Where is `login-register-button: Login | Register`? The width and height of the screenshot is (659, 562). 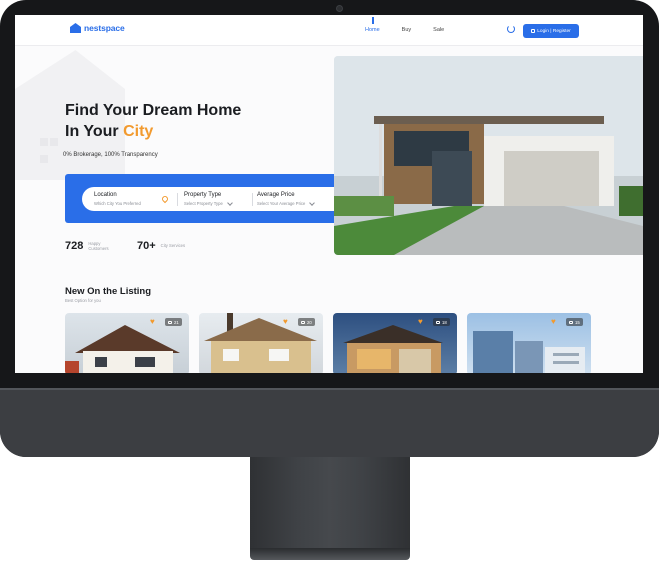
login-register-button: Login | Register is located at coordinates (551, 31).